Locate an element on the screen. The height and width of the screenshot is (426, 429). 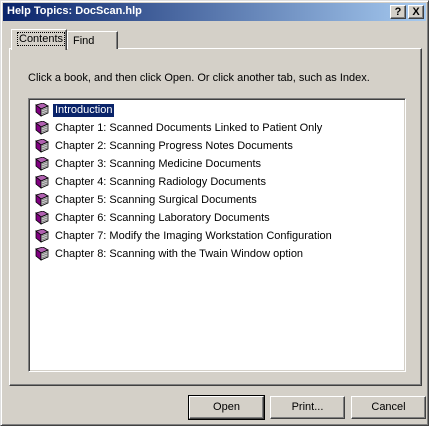
tab-contents: Contents is located at coordinates (39, 39).